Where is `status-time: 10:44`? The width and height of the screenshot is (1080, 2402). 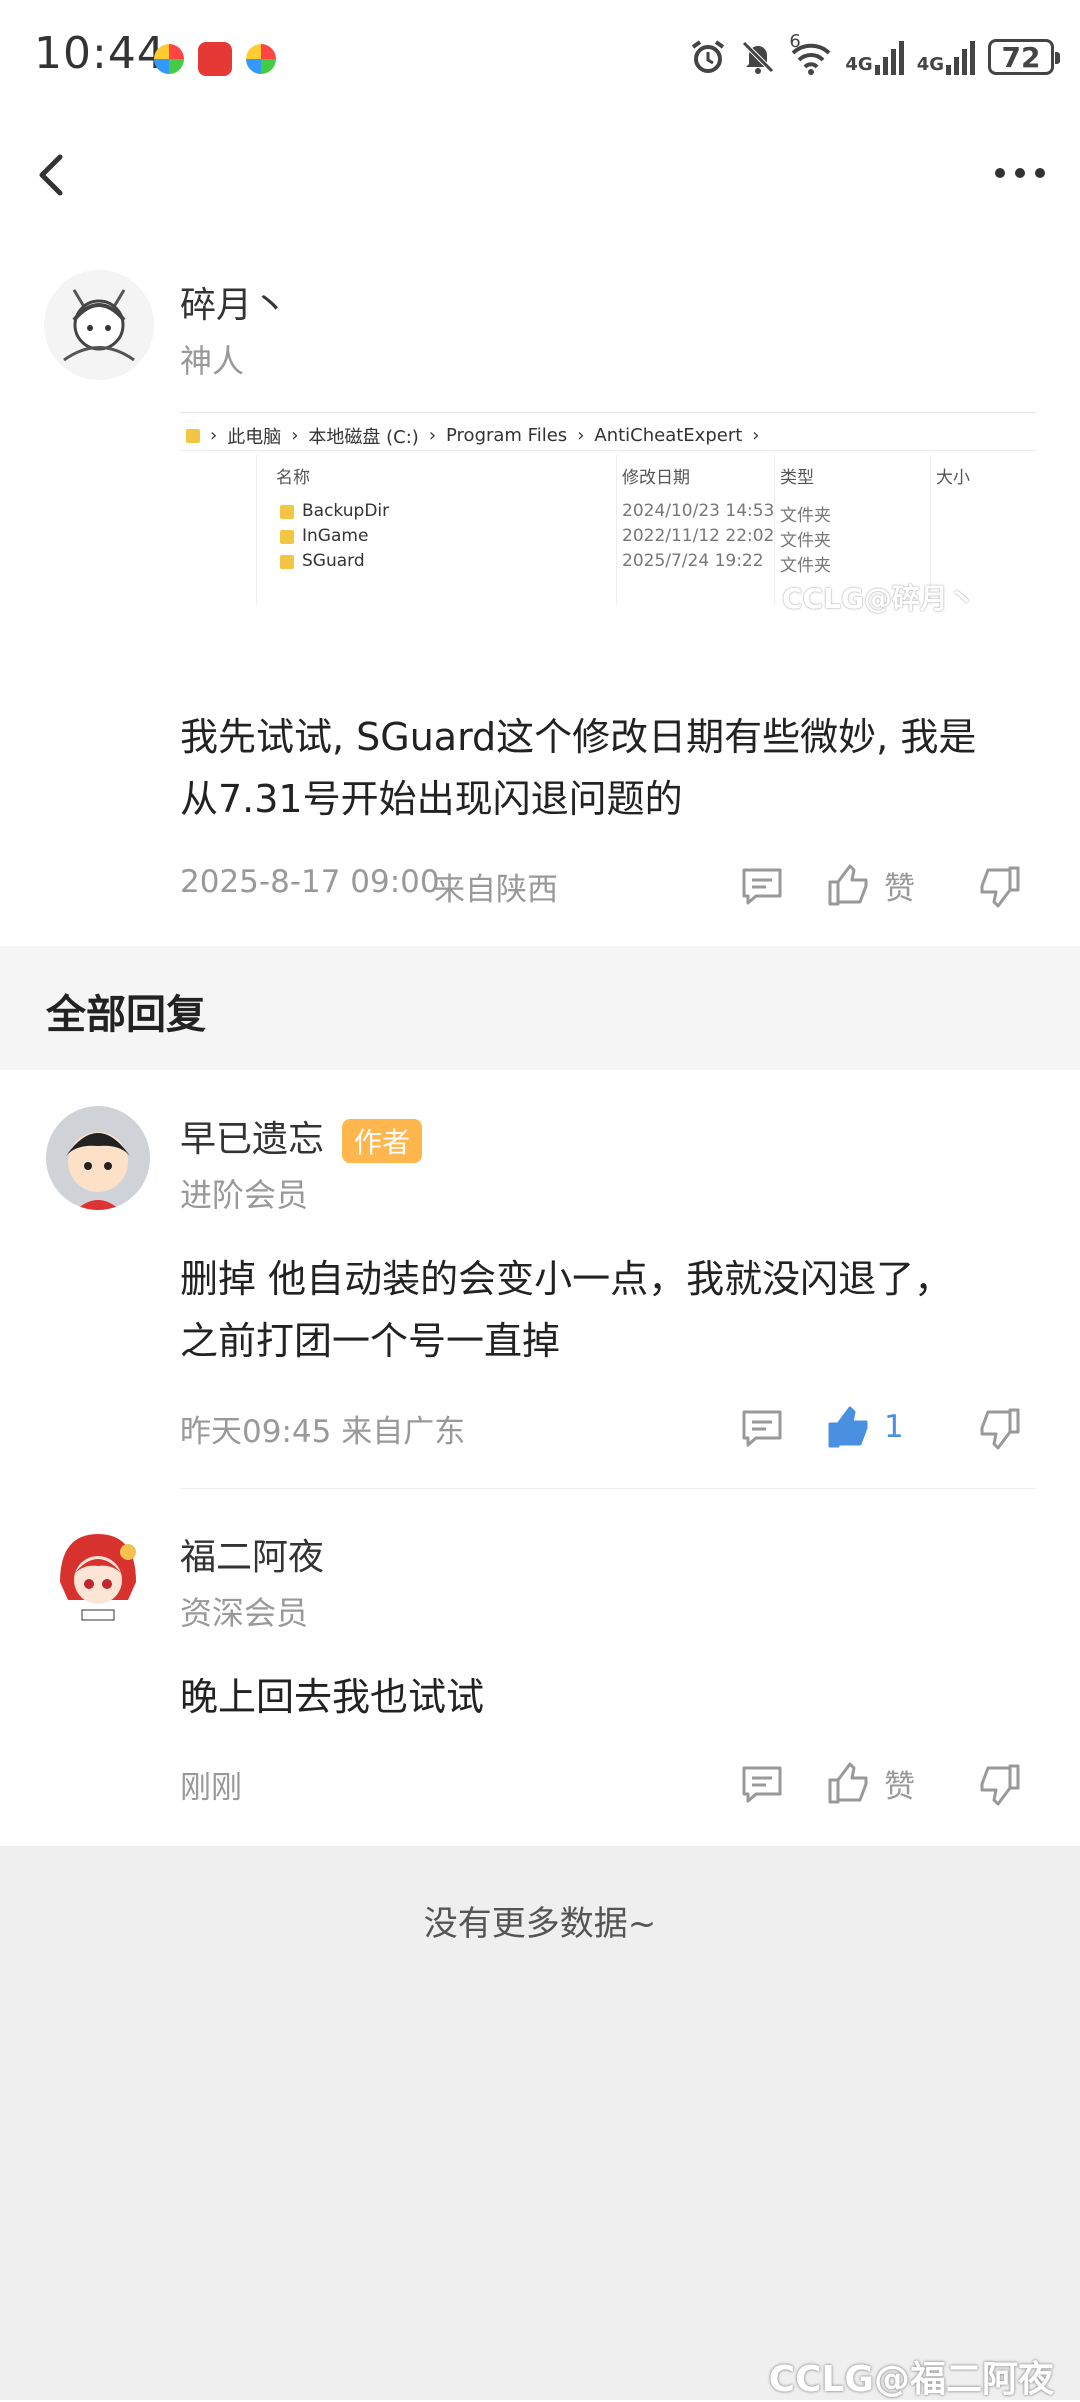 status-time: 10:44 is located at coordinates (100, 53).